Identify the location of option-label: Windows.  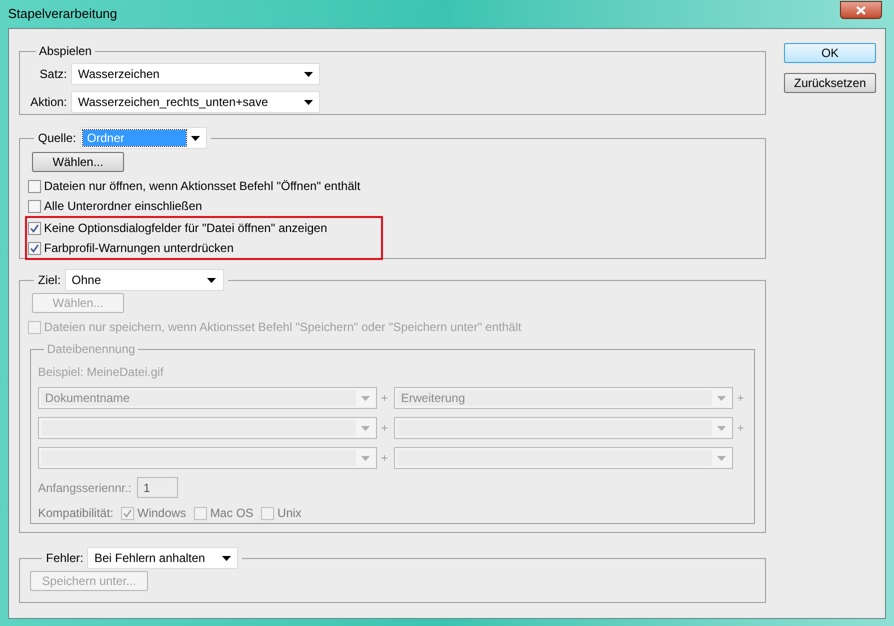
(161, 513).